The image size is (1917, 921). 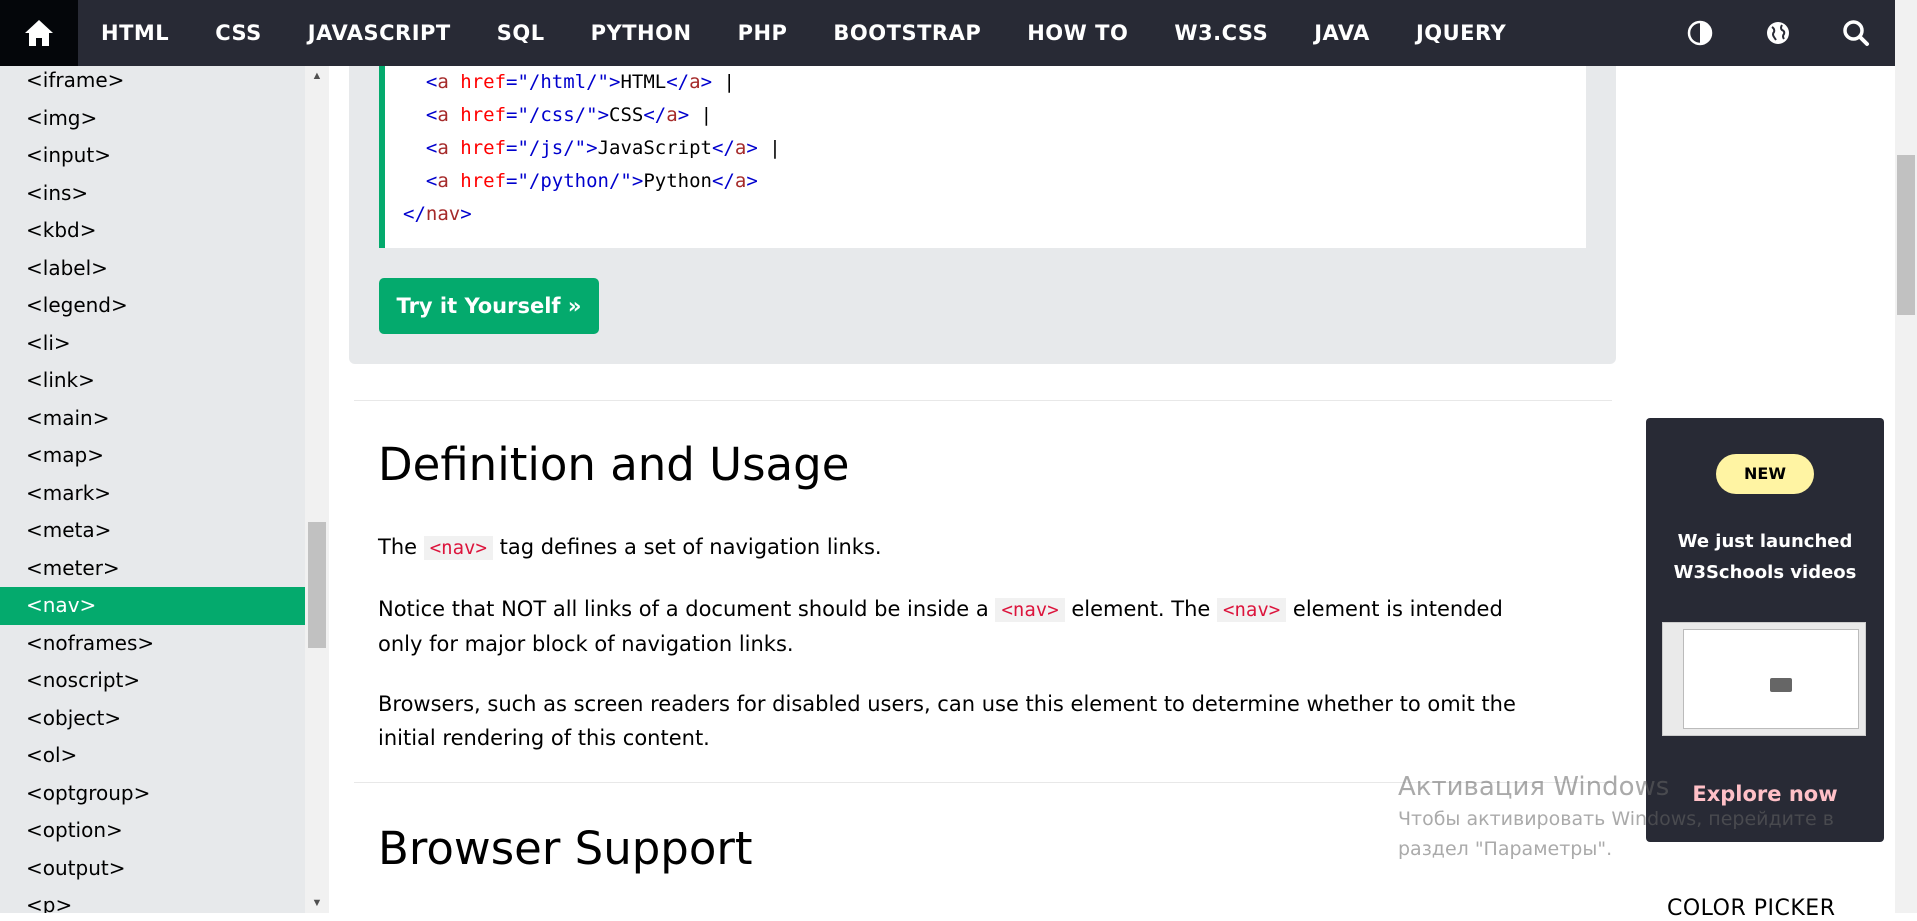 What do you see at coordinates (985, 148) in the screenshot?
I see `code-line: <a href="/js/">JavaScript</a> |` at bounding box center [985, 148].